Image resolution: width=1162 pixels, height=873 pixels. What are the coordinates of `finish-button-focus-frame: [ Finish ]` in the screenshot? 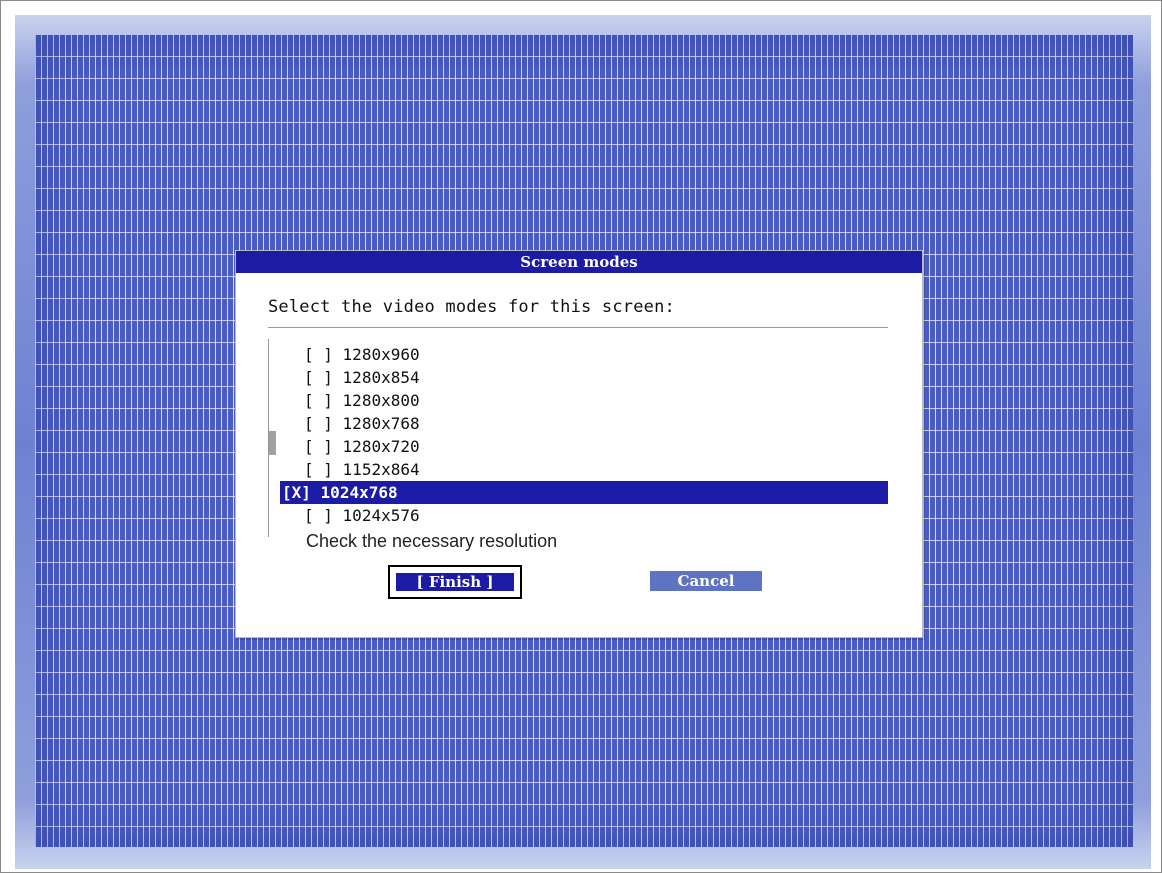 It's located at (455, 582).